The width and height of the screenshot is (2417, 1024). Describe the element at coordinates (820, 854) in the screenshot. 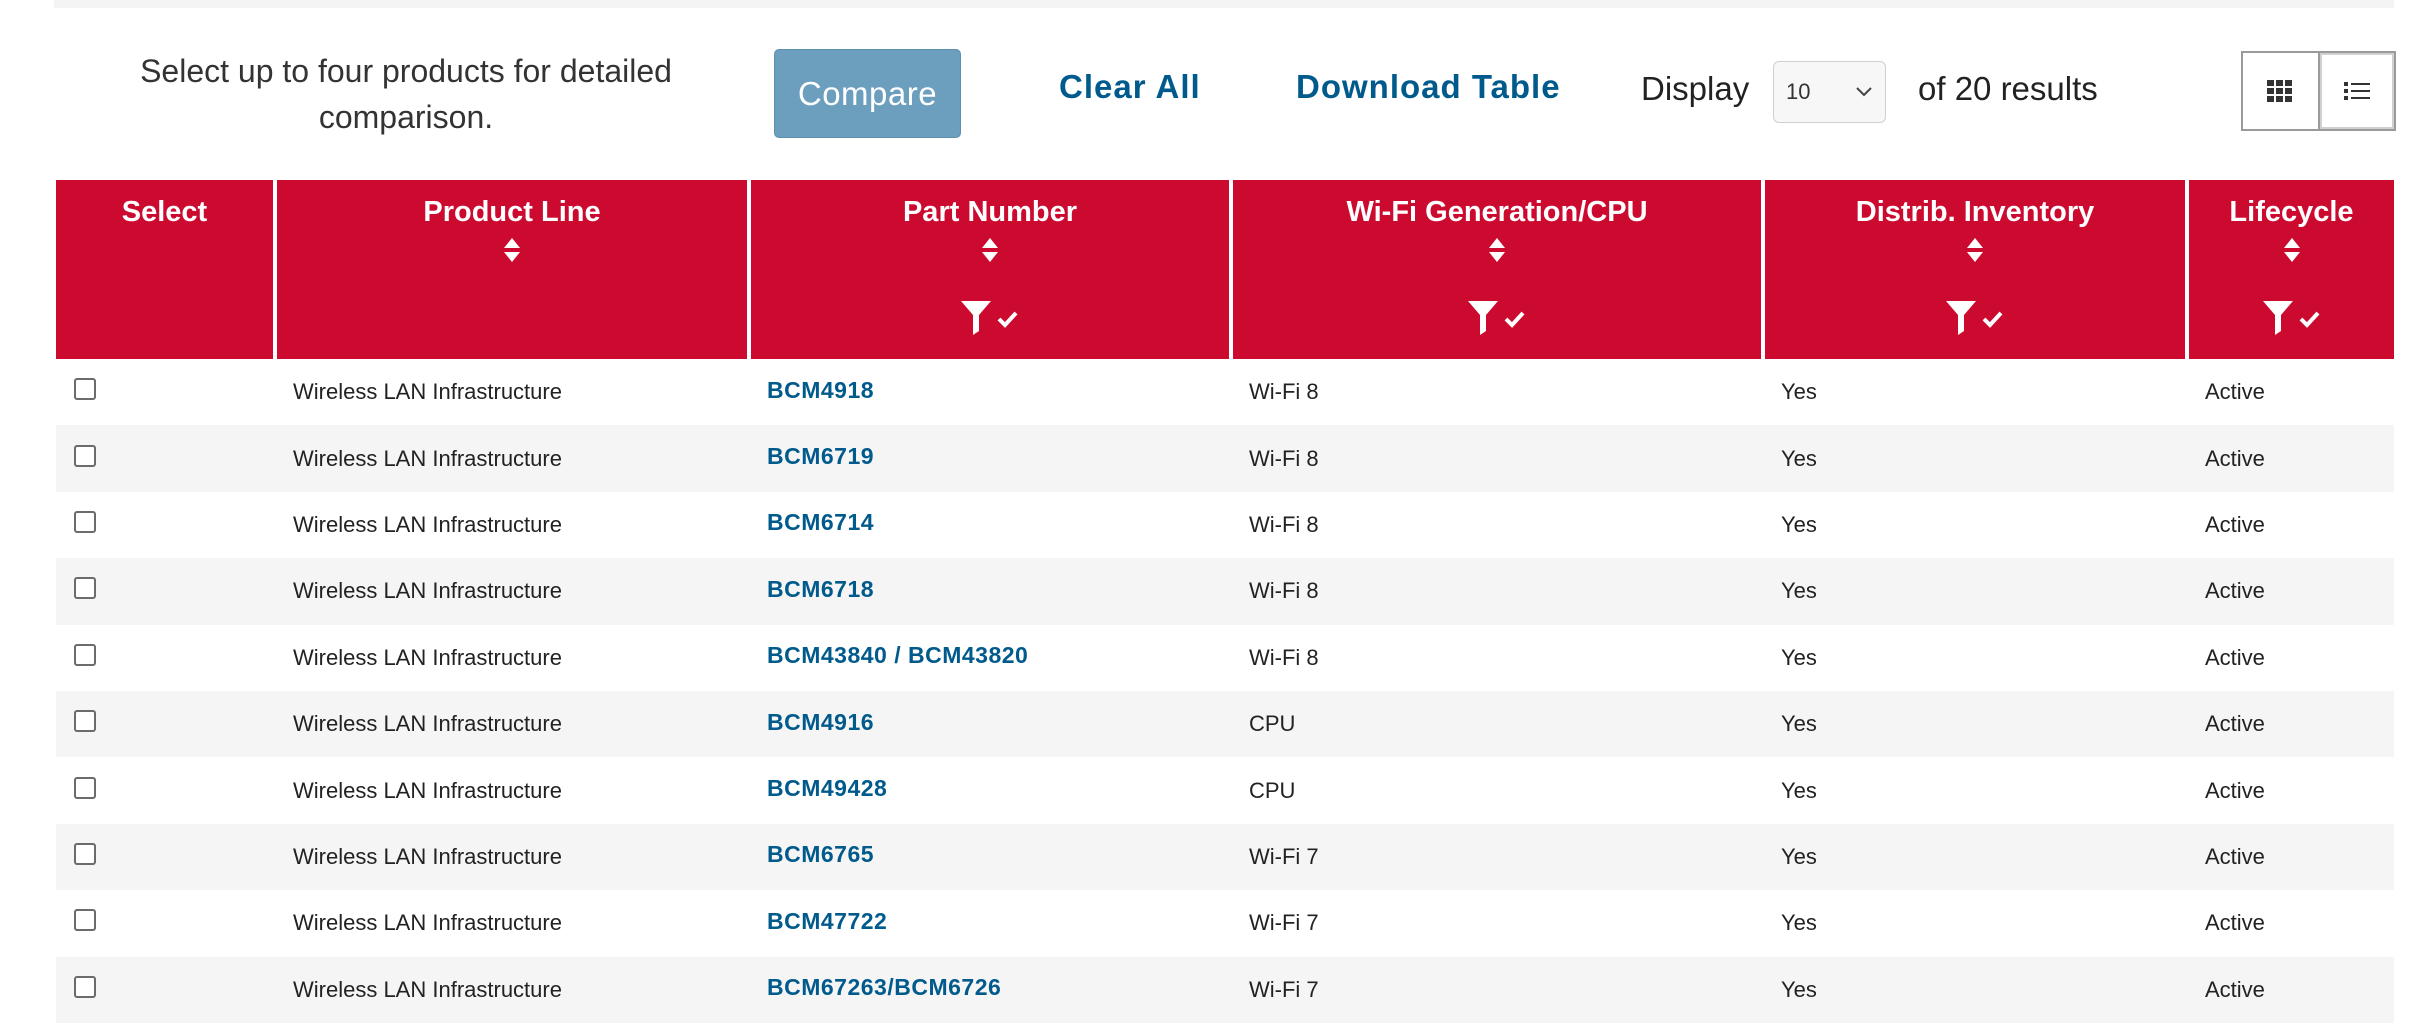

I see `part-number-link: BCM6765` at that location.